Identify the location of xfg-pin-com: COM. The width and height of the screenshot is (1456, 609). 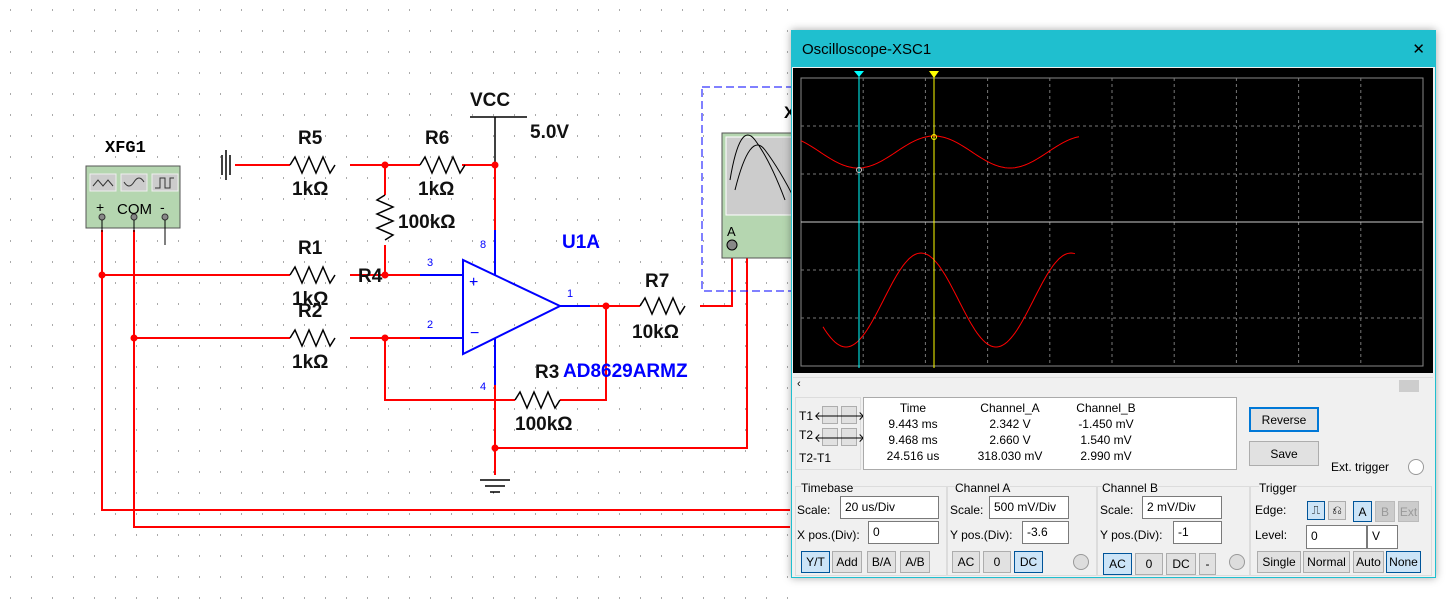
(134, 209).